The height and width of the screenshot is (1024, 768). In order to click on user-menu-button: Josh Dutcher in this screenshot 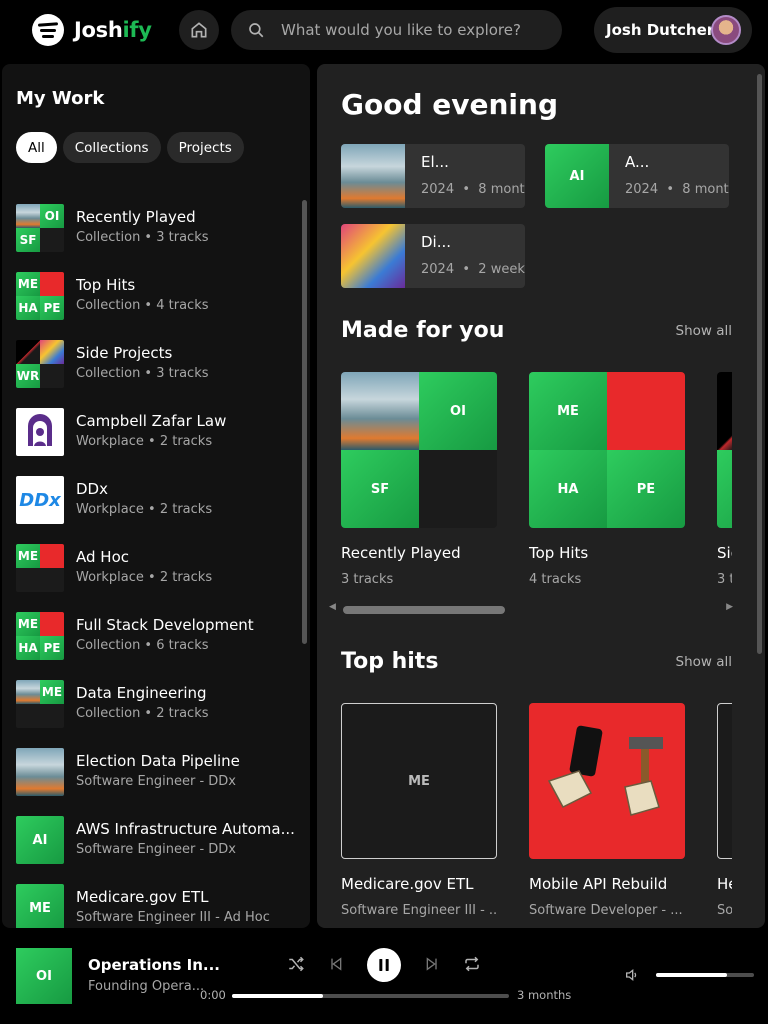, I will do `click(673, 30)`.